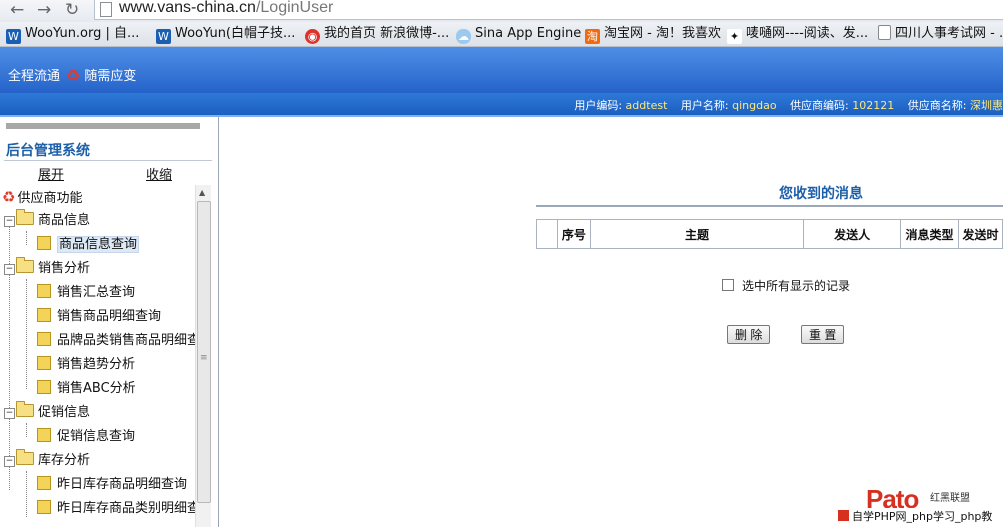 The width and height of the screenshot is (1003, 527). I want to click on tree-root: ♻ 供应商功能, so click(42, 197).